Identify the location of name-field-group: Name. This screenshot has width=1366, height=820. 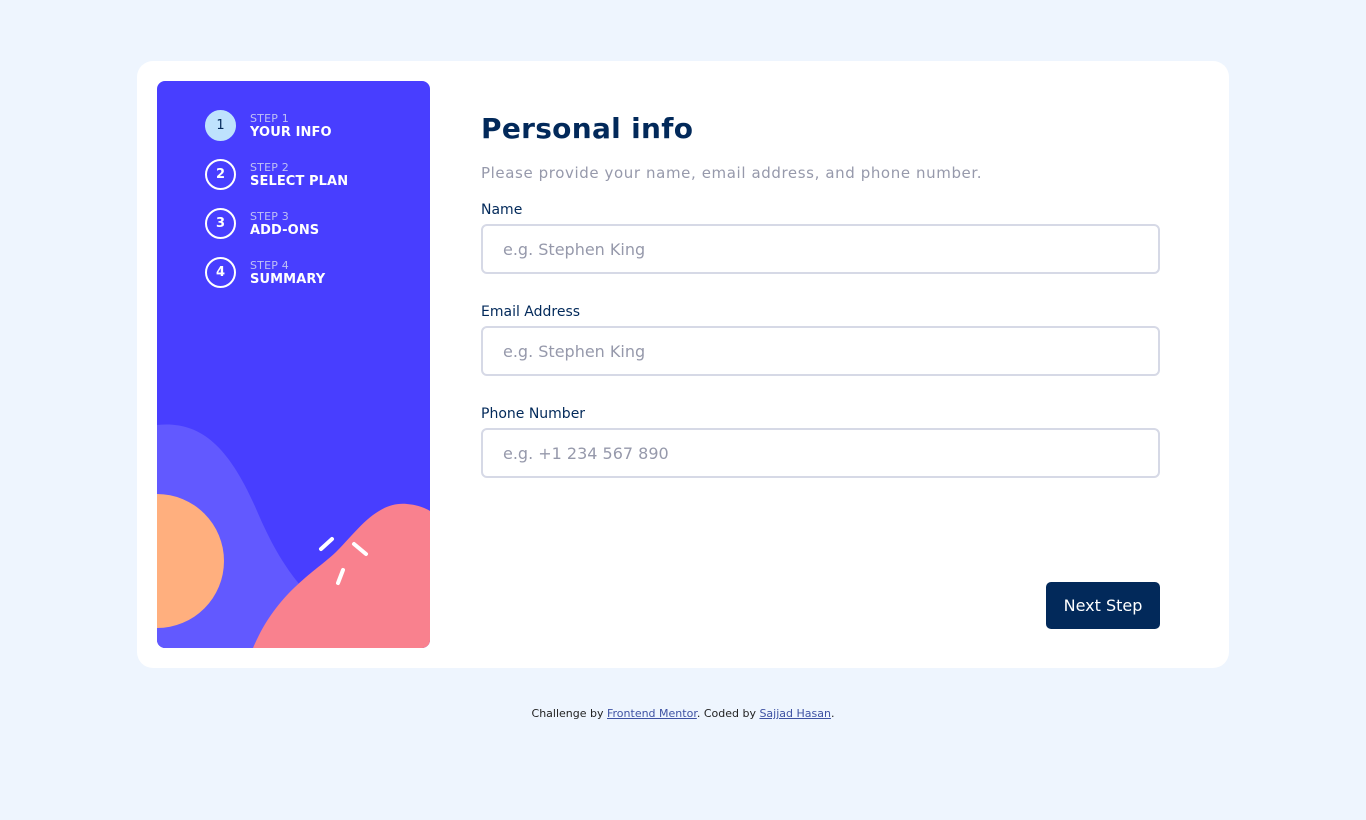
(820, 237).